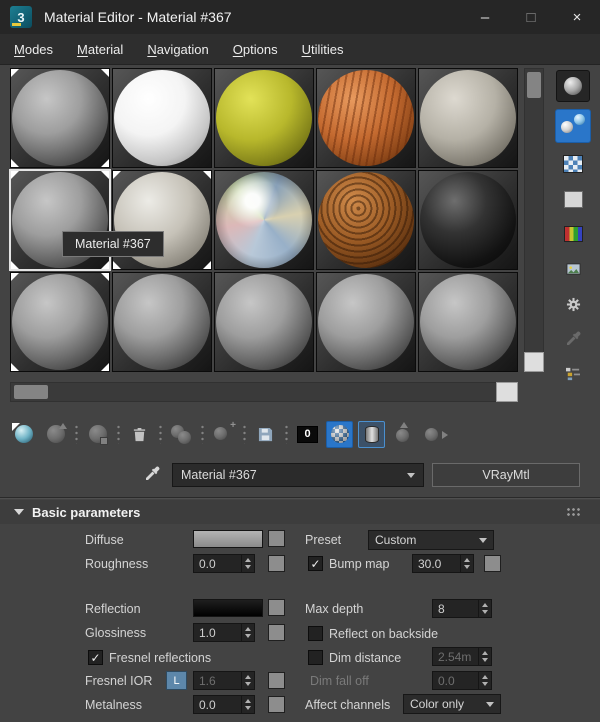  I want to click on rollout-basic-parameters: Basic parameters, so click(300, 512).